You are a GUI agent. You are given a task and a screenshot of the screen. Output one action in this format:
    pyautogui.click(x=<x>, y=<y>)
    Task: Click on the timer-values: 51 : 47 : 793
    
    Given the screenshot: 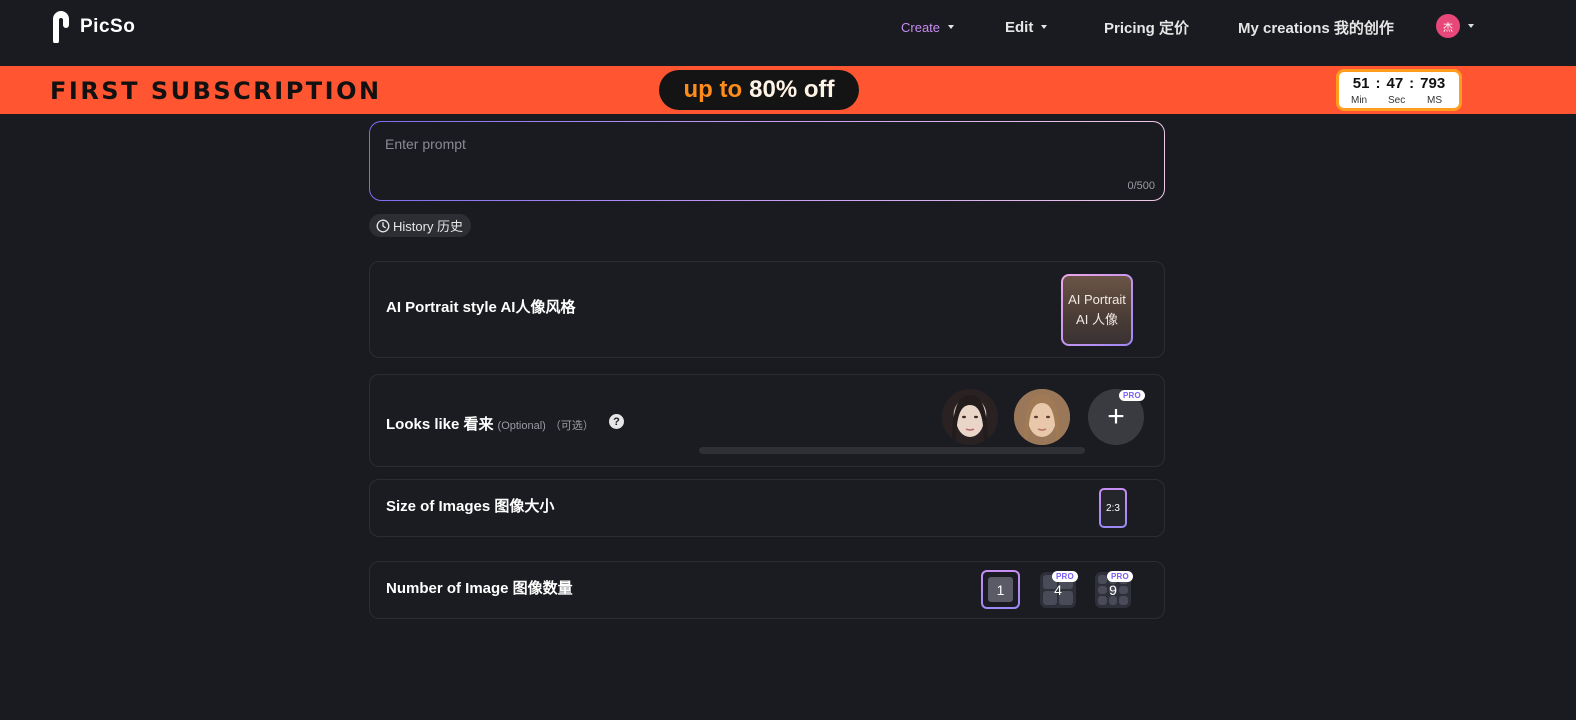 What is the action you would take?
    pyautogui.click(x=1399, y=83)
    